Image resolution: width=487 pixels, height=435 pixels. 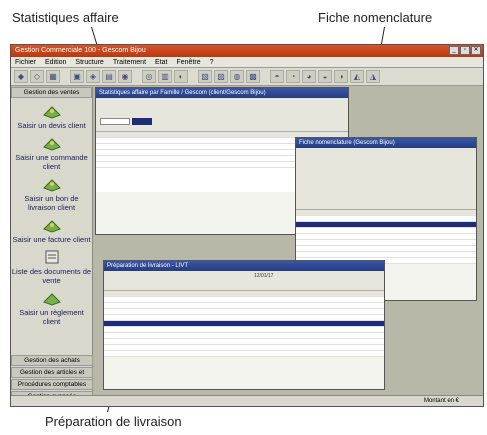 I want to click on app-title: Gestion Commerciale 100 - Gescom Bijou, so click(x=80, y=50).